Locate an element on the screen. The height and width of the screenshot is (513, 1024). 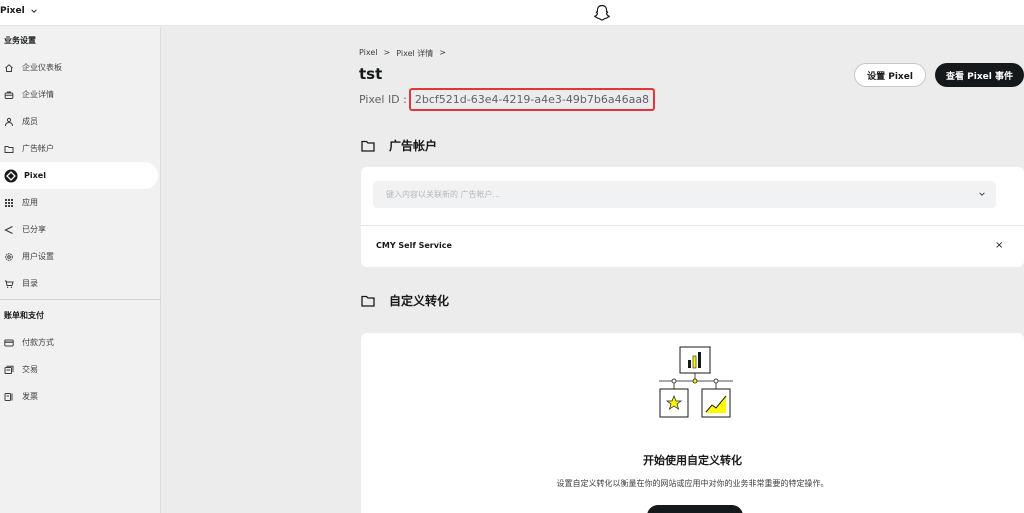
sidebar-item-label: 企业仪表板 is located at coordinates (42, 67).